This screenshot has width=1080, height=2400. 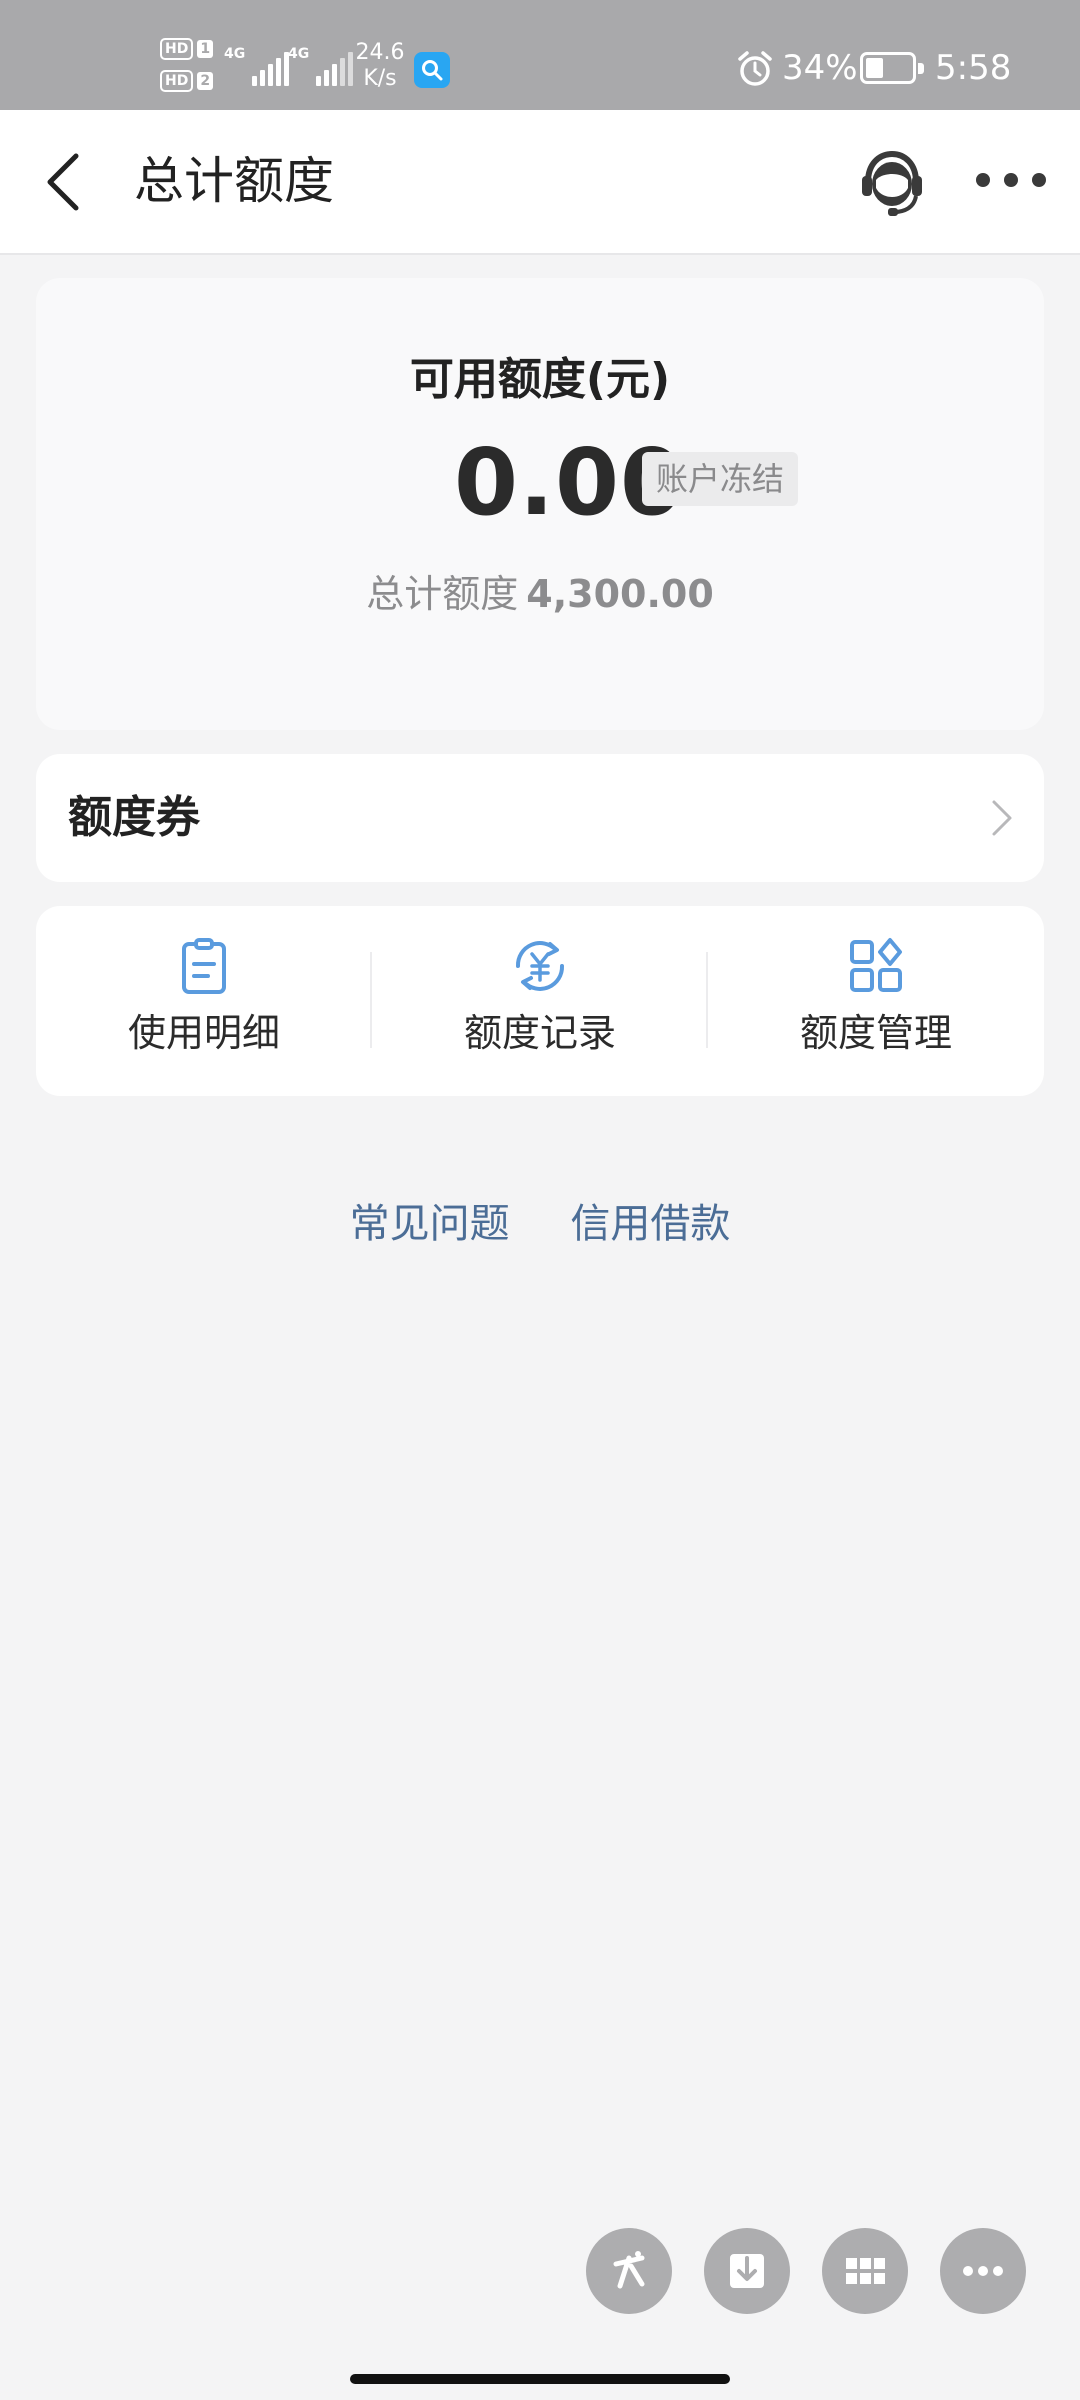 What do you see at coordinates (432, 70) in the screenshot?
I see `search-app-icon` at bounding box center [432, 70].